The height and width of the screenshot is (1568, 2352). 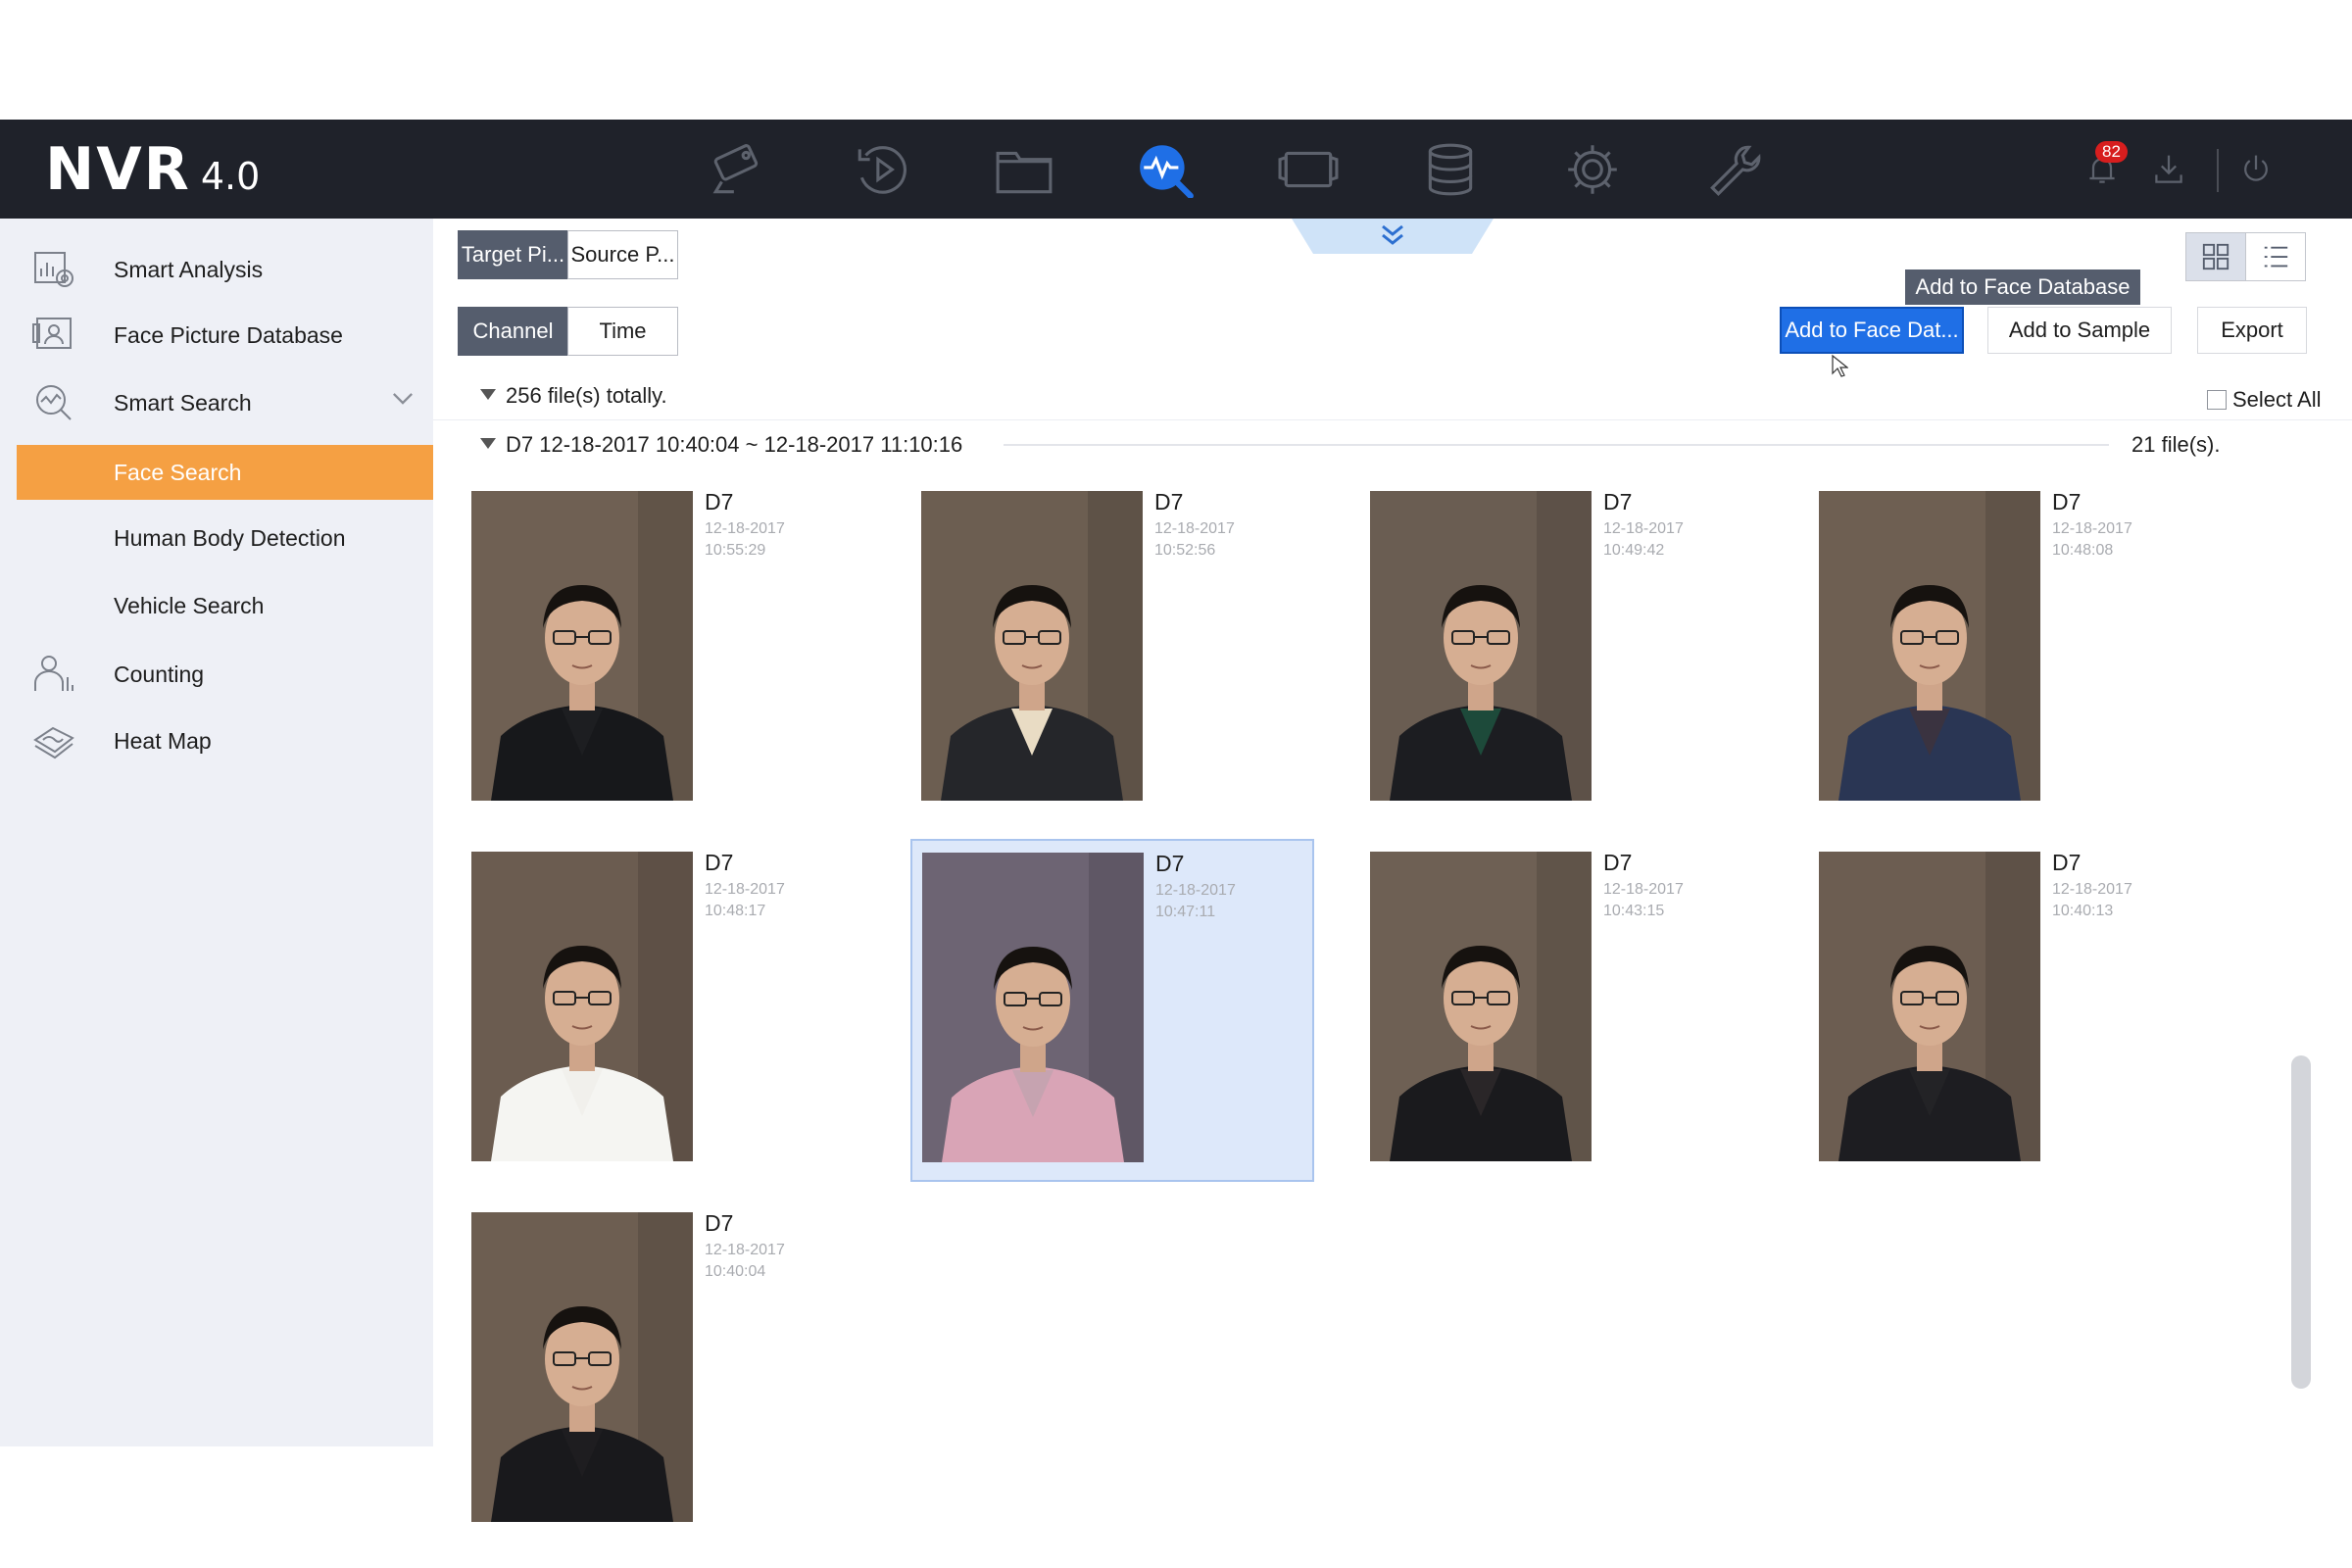 I want to click on tab-channel: Channel, so click(x=513, y=331).